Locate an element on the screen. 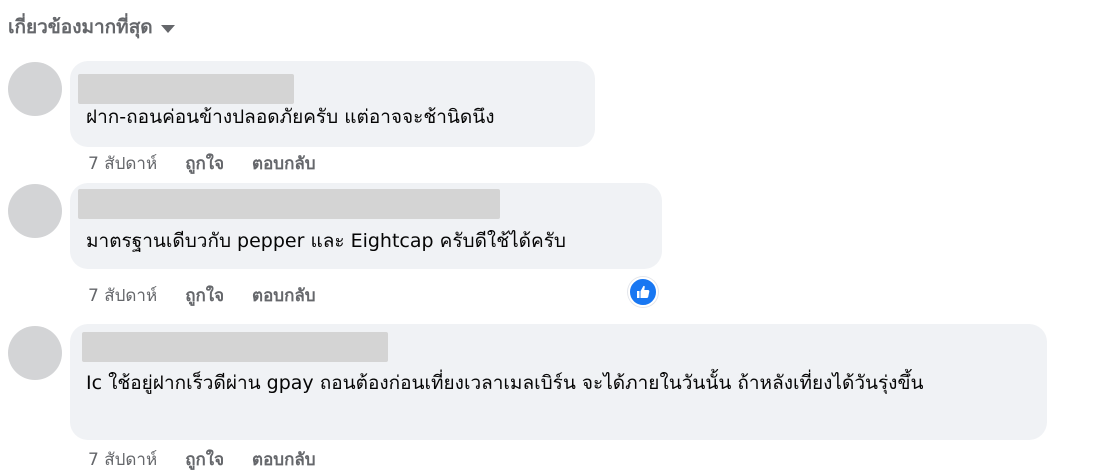 This screenshot has width=1106, height=473. sort-dropdown: เกี่ยวข้องมากที่สุด is located at coordinates (91, 27).